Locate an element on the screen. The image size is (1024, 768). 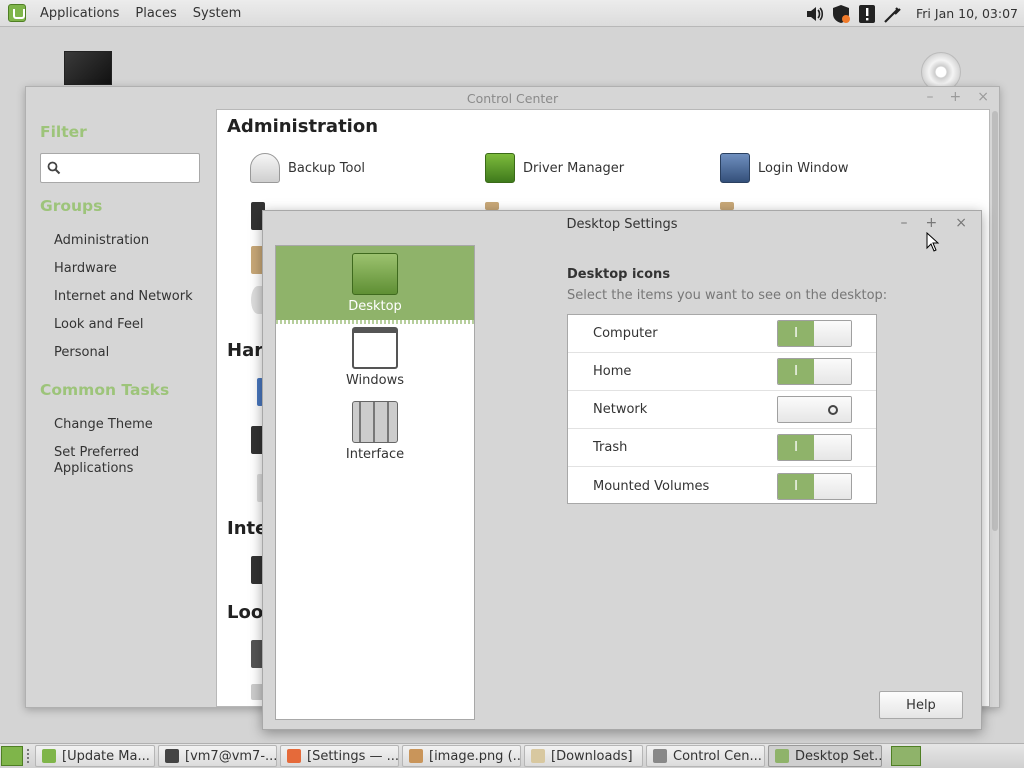
system-tray: Fri Jan 10, 03:07 is located at coordinates (913, 13).